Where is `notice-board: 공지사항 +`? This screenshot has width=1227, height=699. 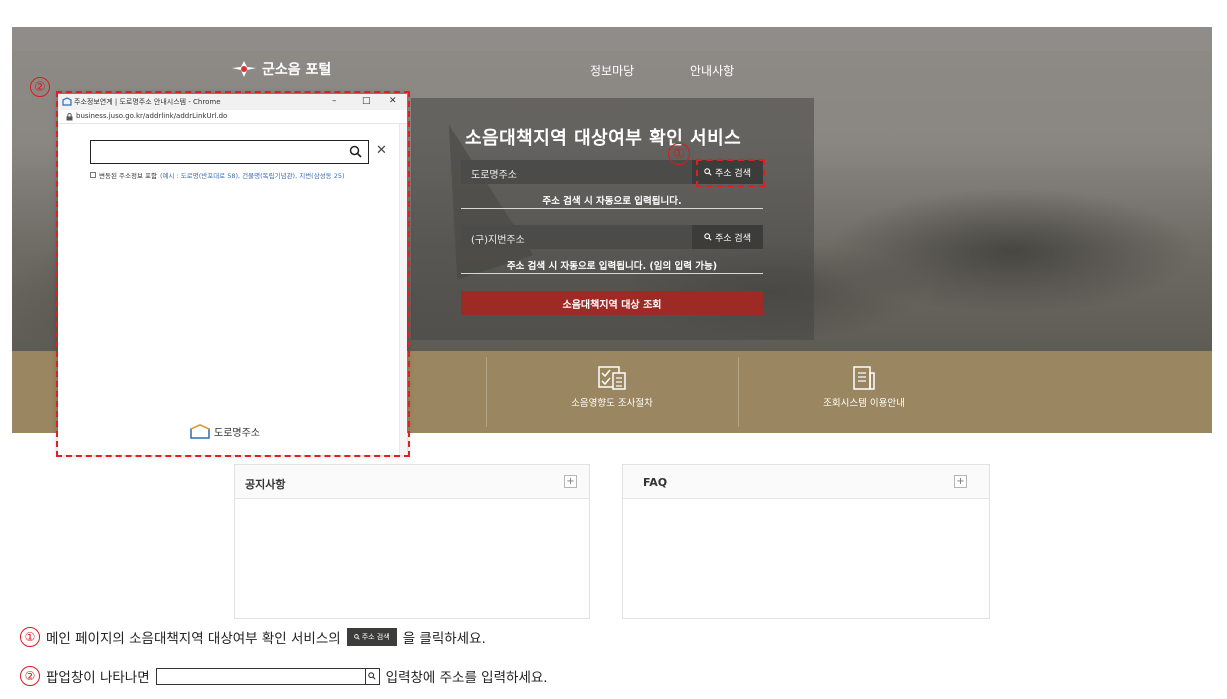 notice-board: 공지사항 + is located at coordinates (412, 541).